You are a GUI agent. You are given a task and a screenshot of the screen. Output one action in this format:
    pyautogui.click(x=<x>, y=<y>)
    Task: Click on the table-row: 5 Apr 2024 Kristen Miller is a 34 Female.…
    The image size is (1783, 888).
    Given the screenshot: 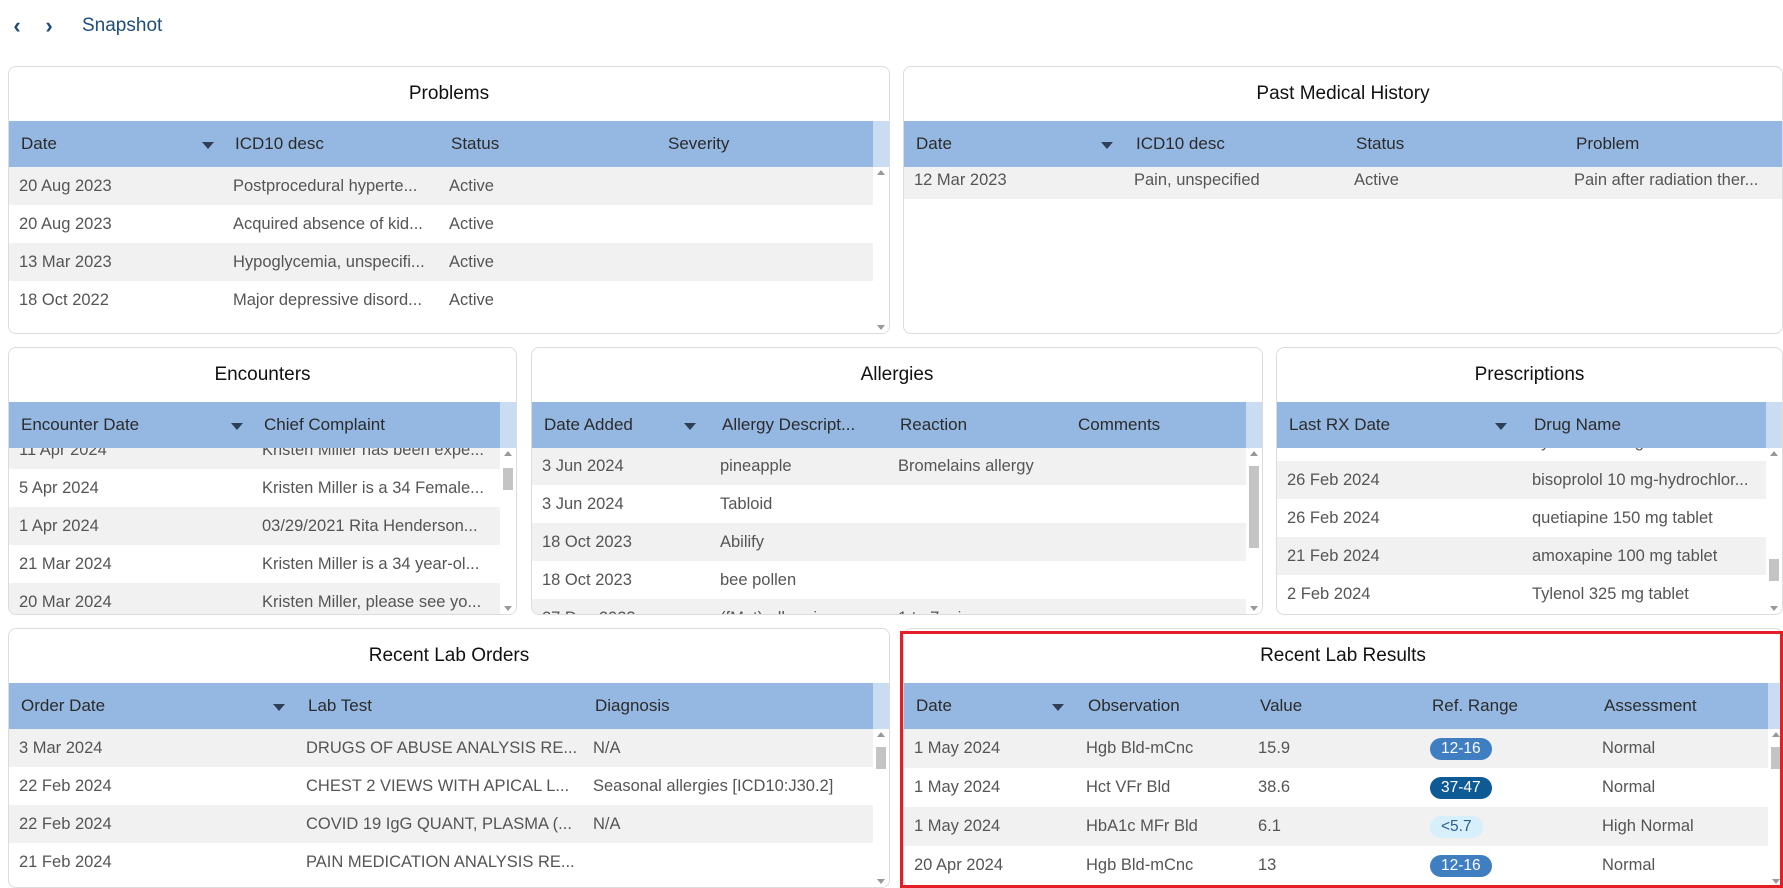 What is the action you would take?
    pyautogui.click(x=254, y=488)
    